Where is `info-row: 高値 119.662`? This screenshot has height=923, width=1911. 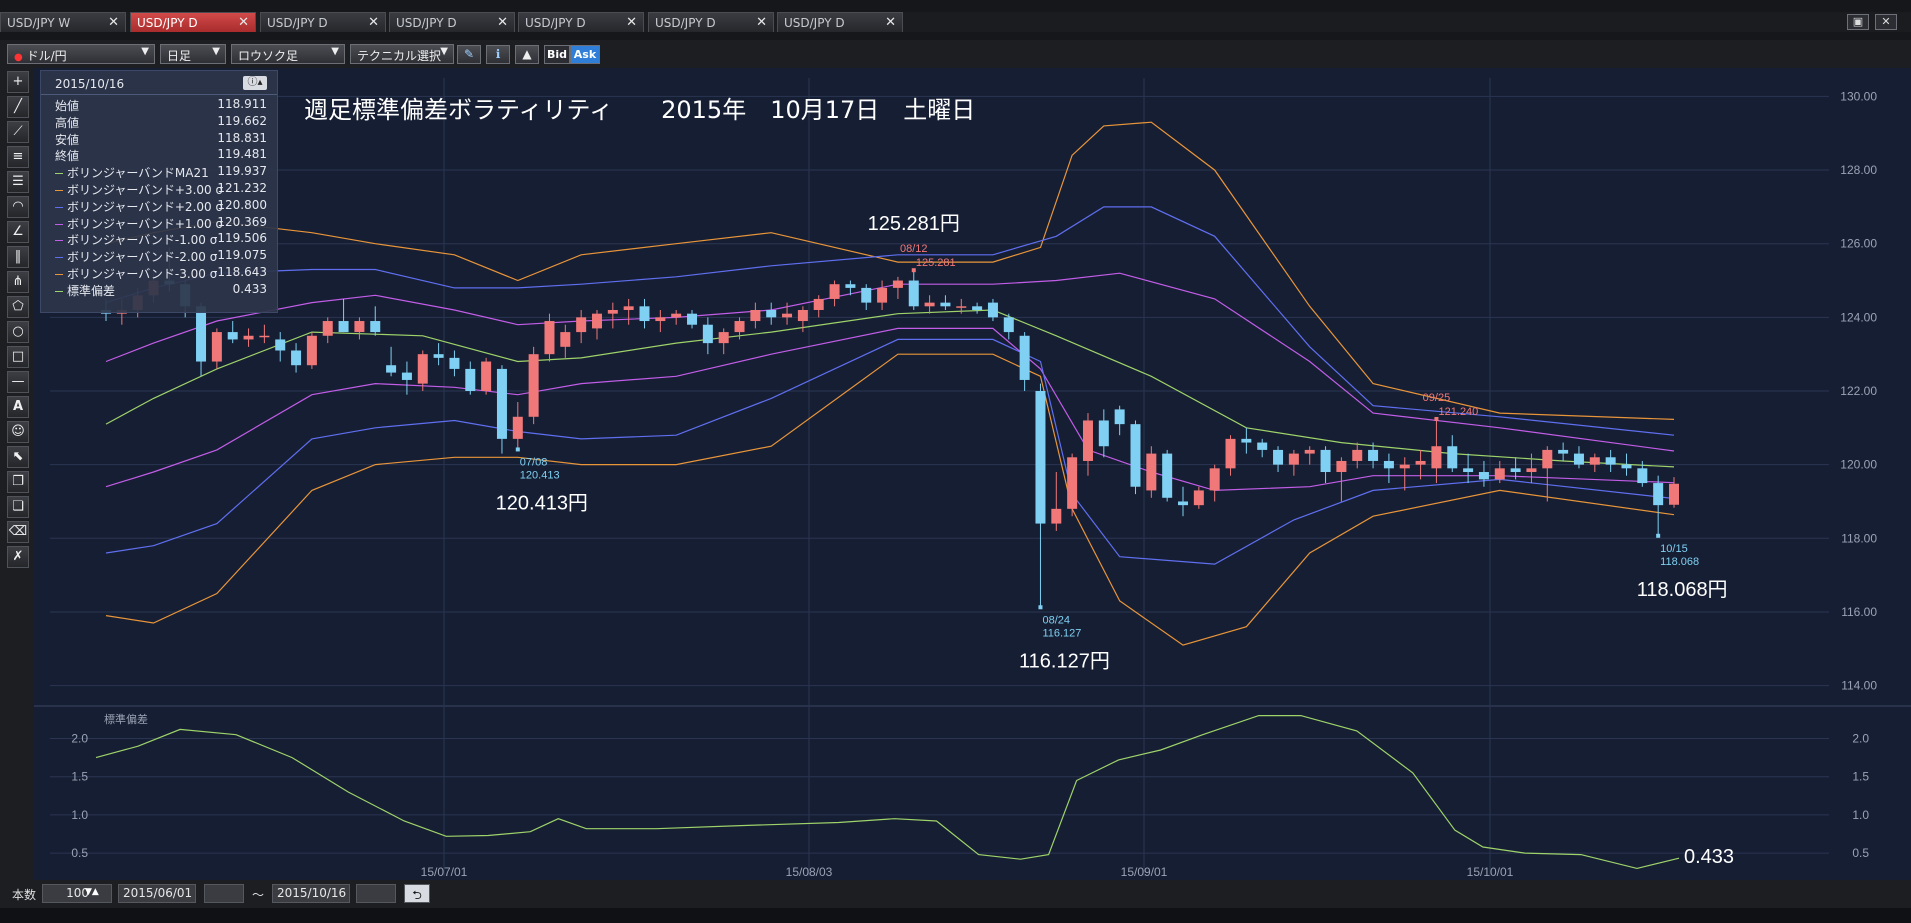 info-row: 高値 119.662 is located at coordinates (159, 122).